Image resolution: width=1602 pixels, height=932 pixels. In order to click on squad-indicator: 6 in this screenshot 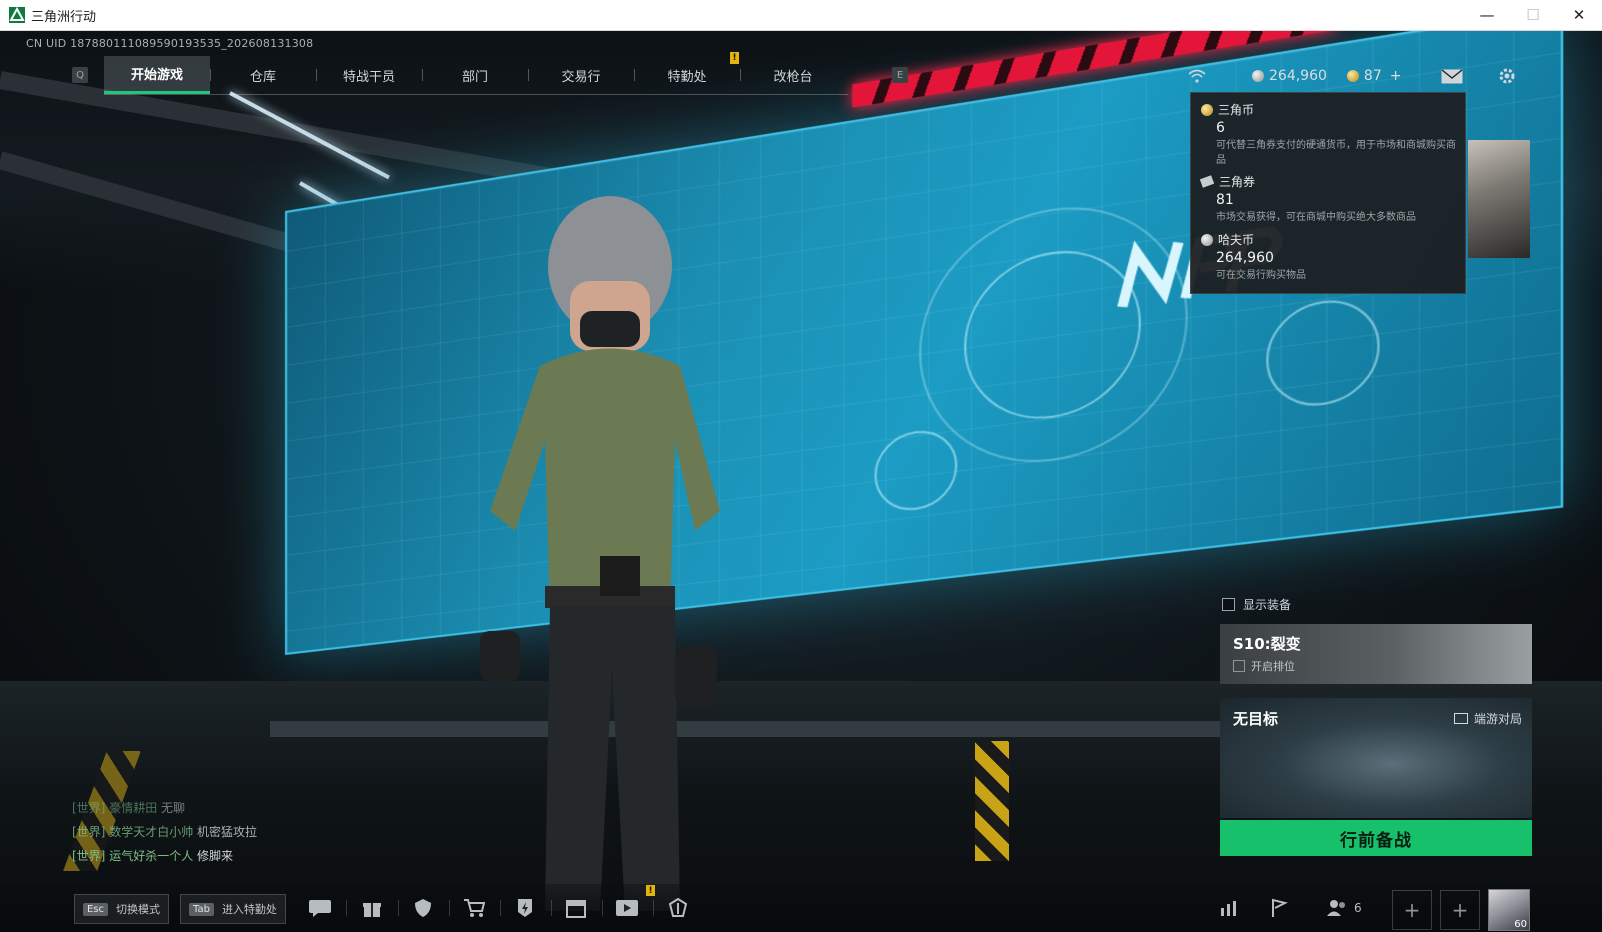, I will do `click(1344, 908)`.